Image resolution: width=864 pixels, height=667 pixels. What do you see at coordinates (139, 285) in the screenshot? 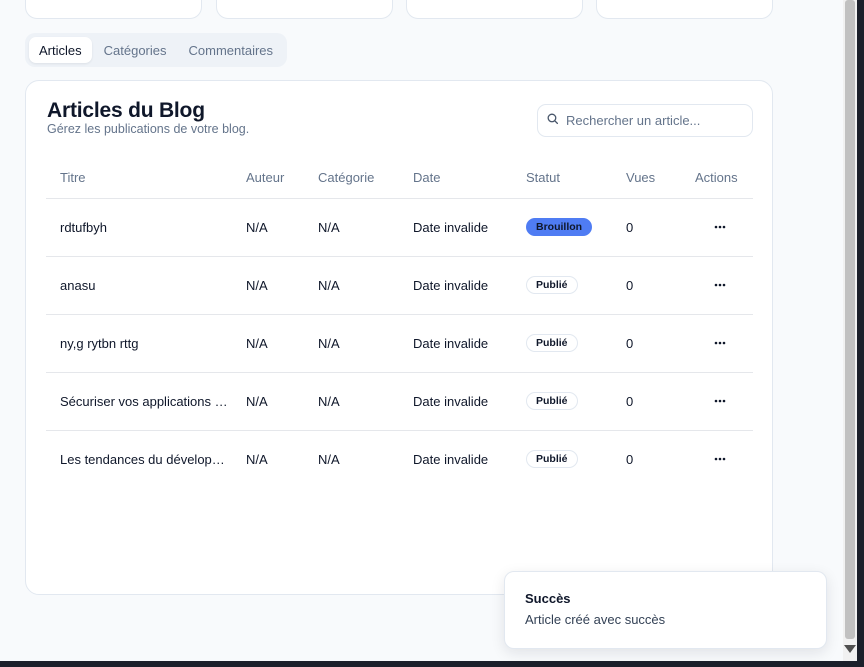
I see `cell-title: anasu` at bounding box center [139, 285].